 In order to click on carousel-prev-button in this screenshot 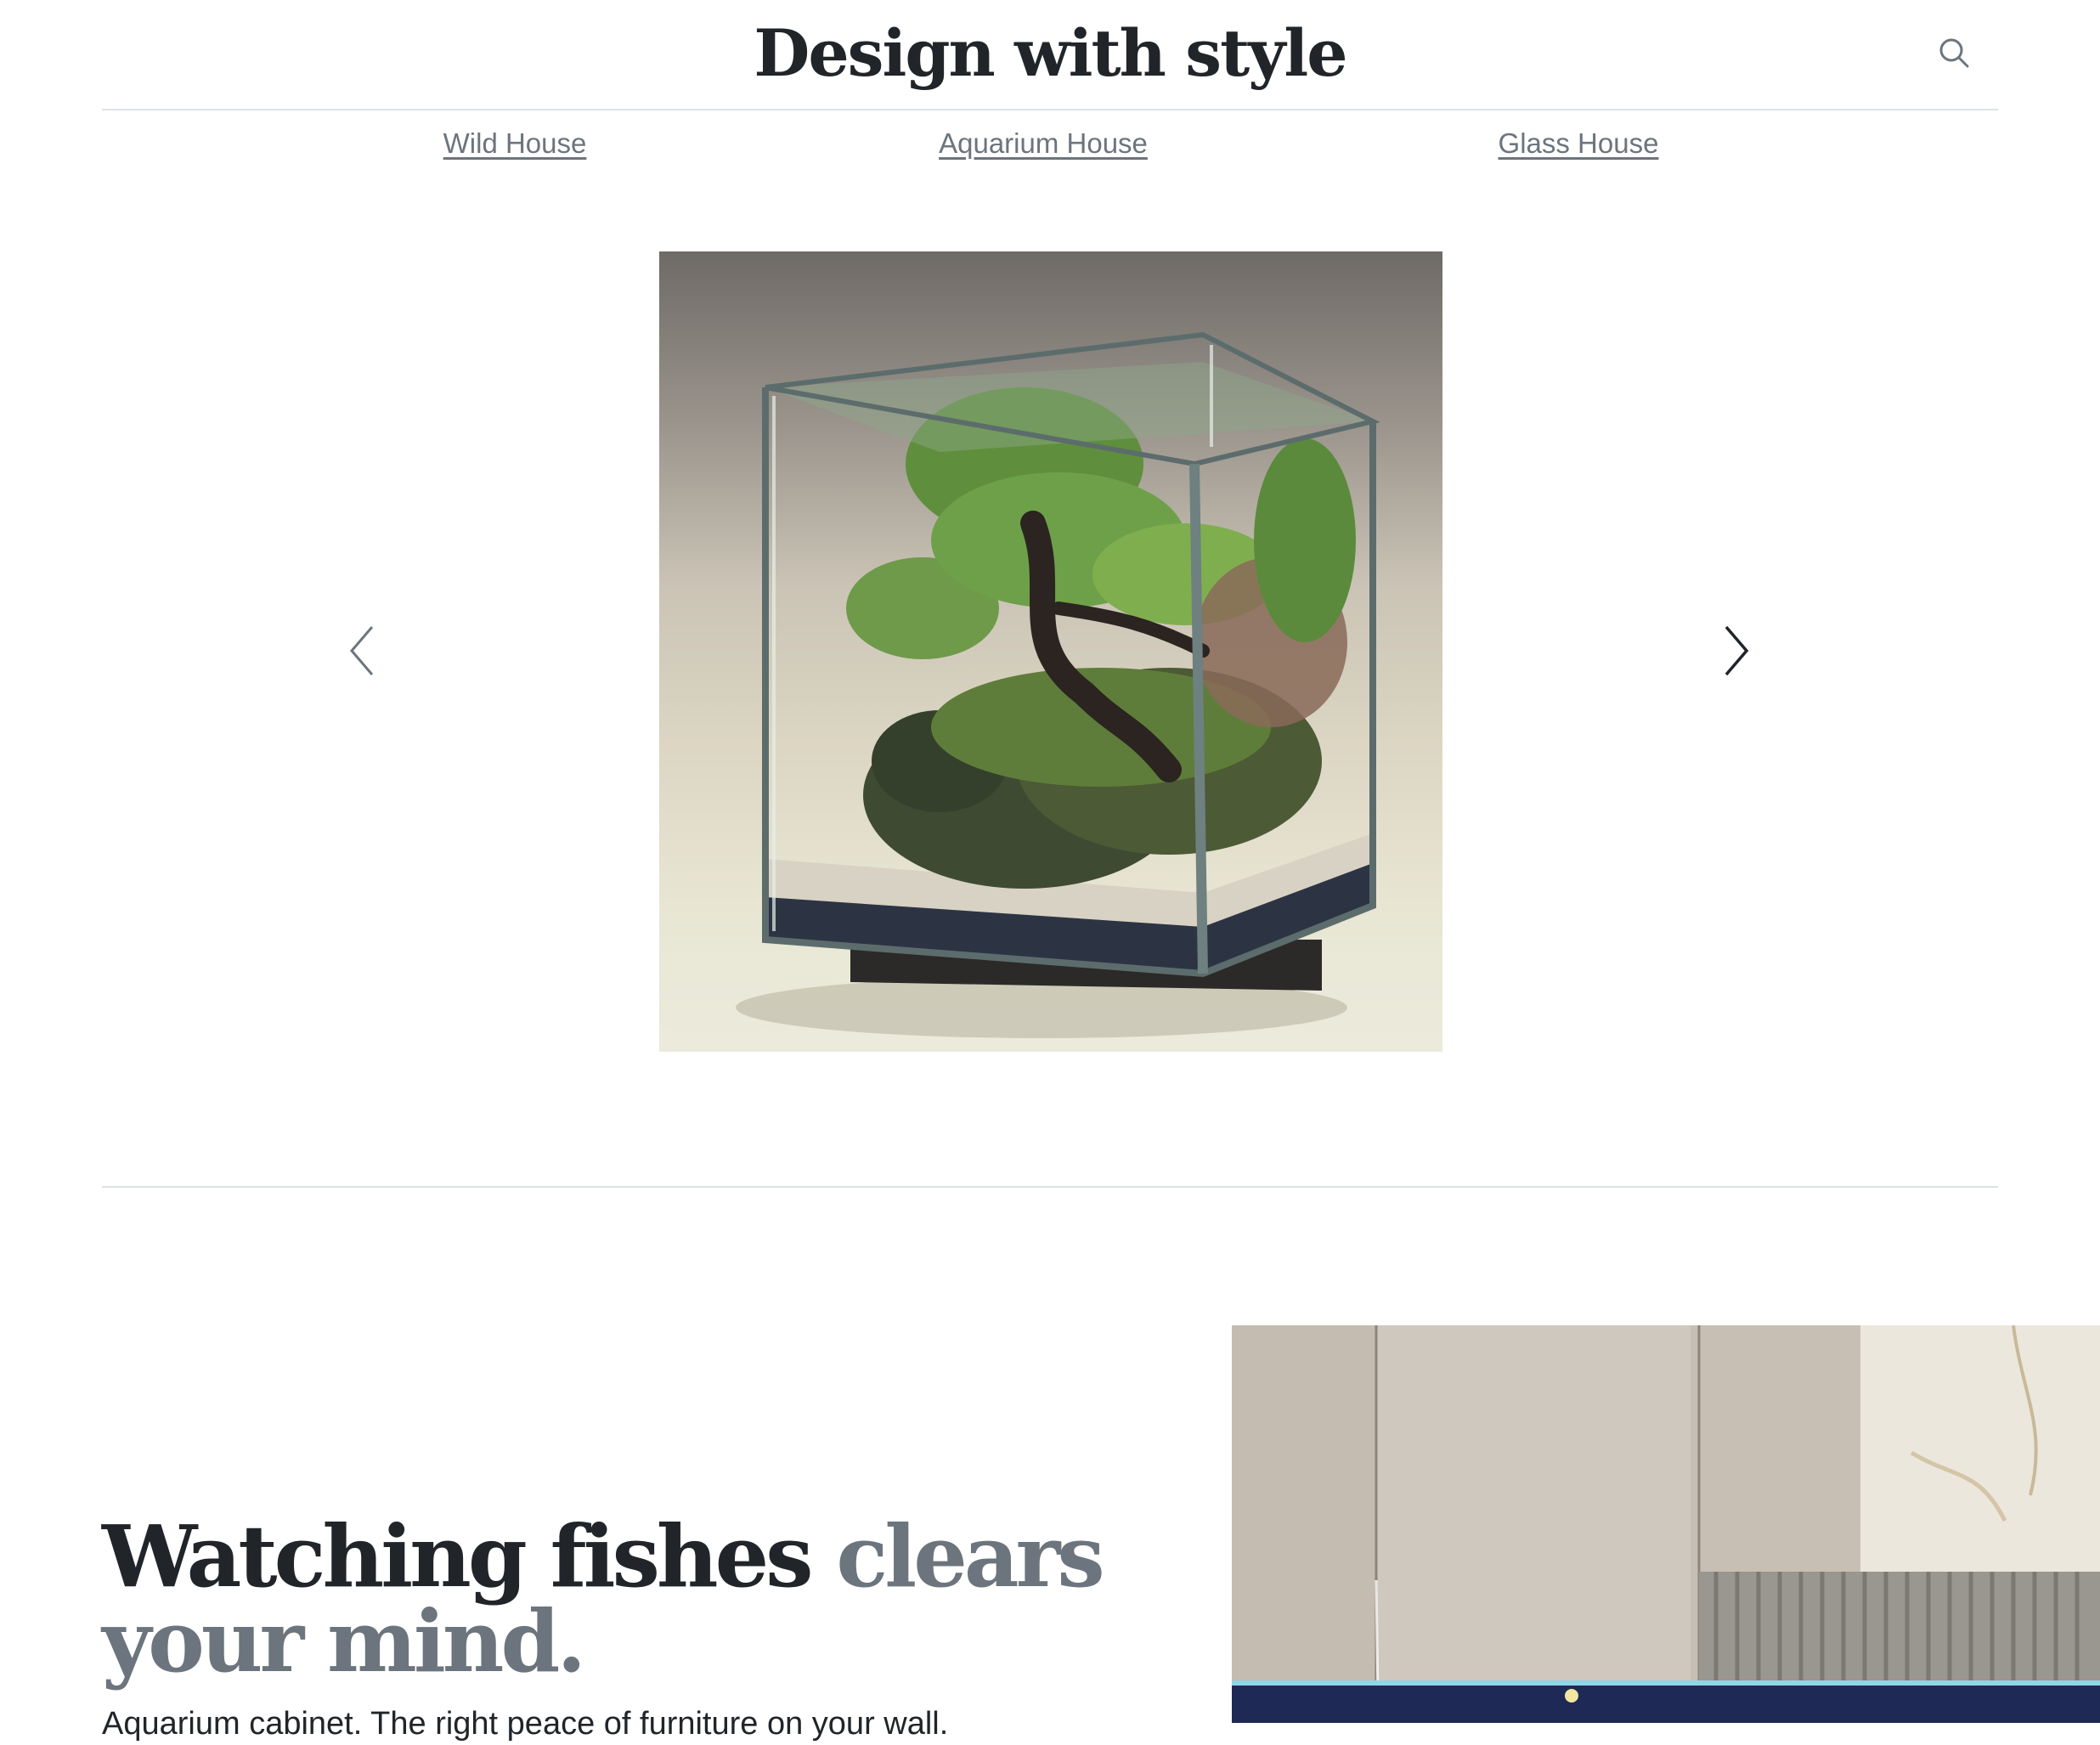, I will do `click(362, 651)`.